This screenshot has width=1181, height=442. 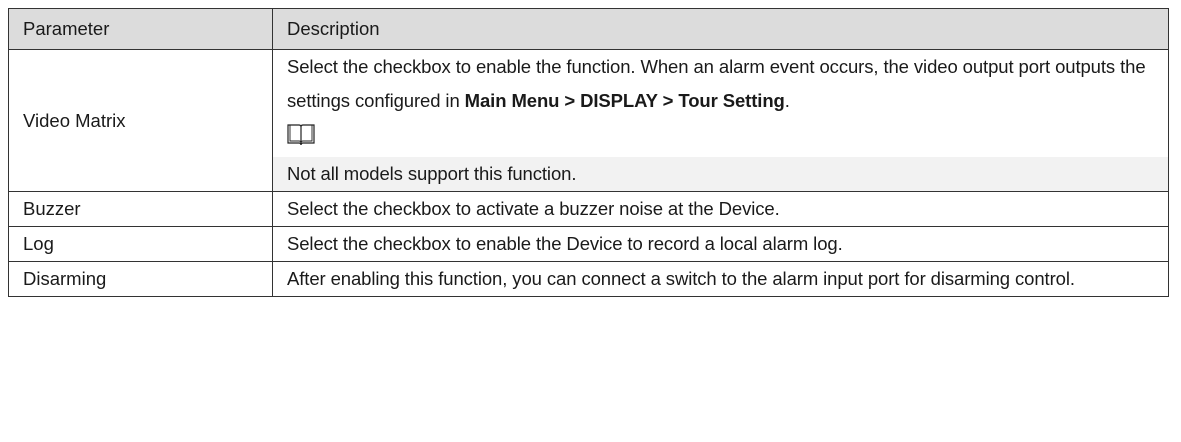 I want to click on parameter-cell: Log, so click(x=140, y=244).